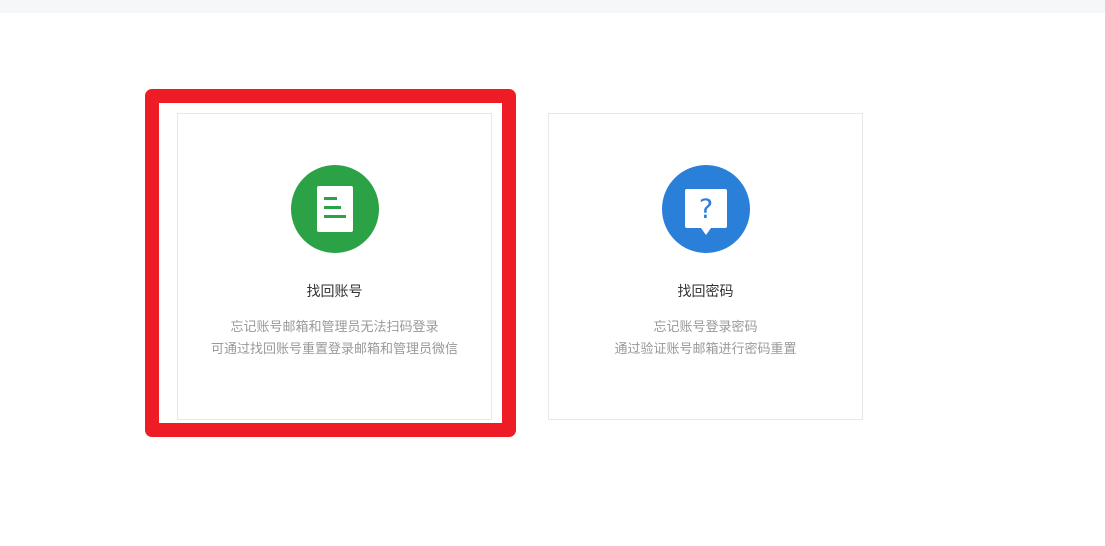 The image size is (1105, 546). I want to click on question-bubble-icon: ?, so click(705, 209).